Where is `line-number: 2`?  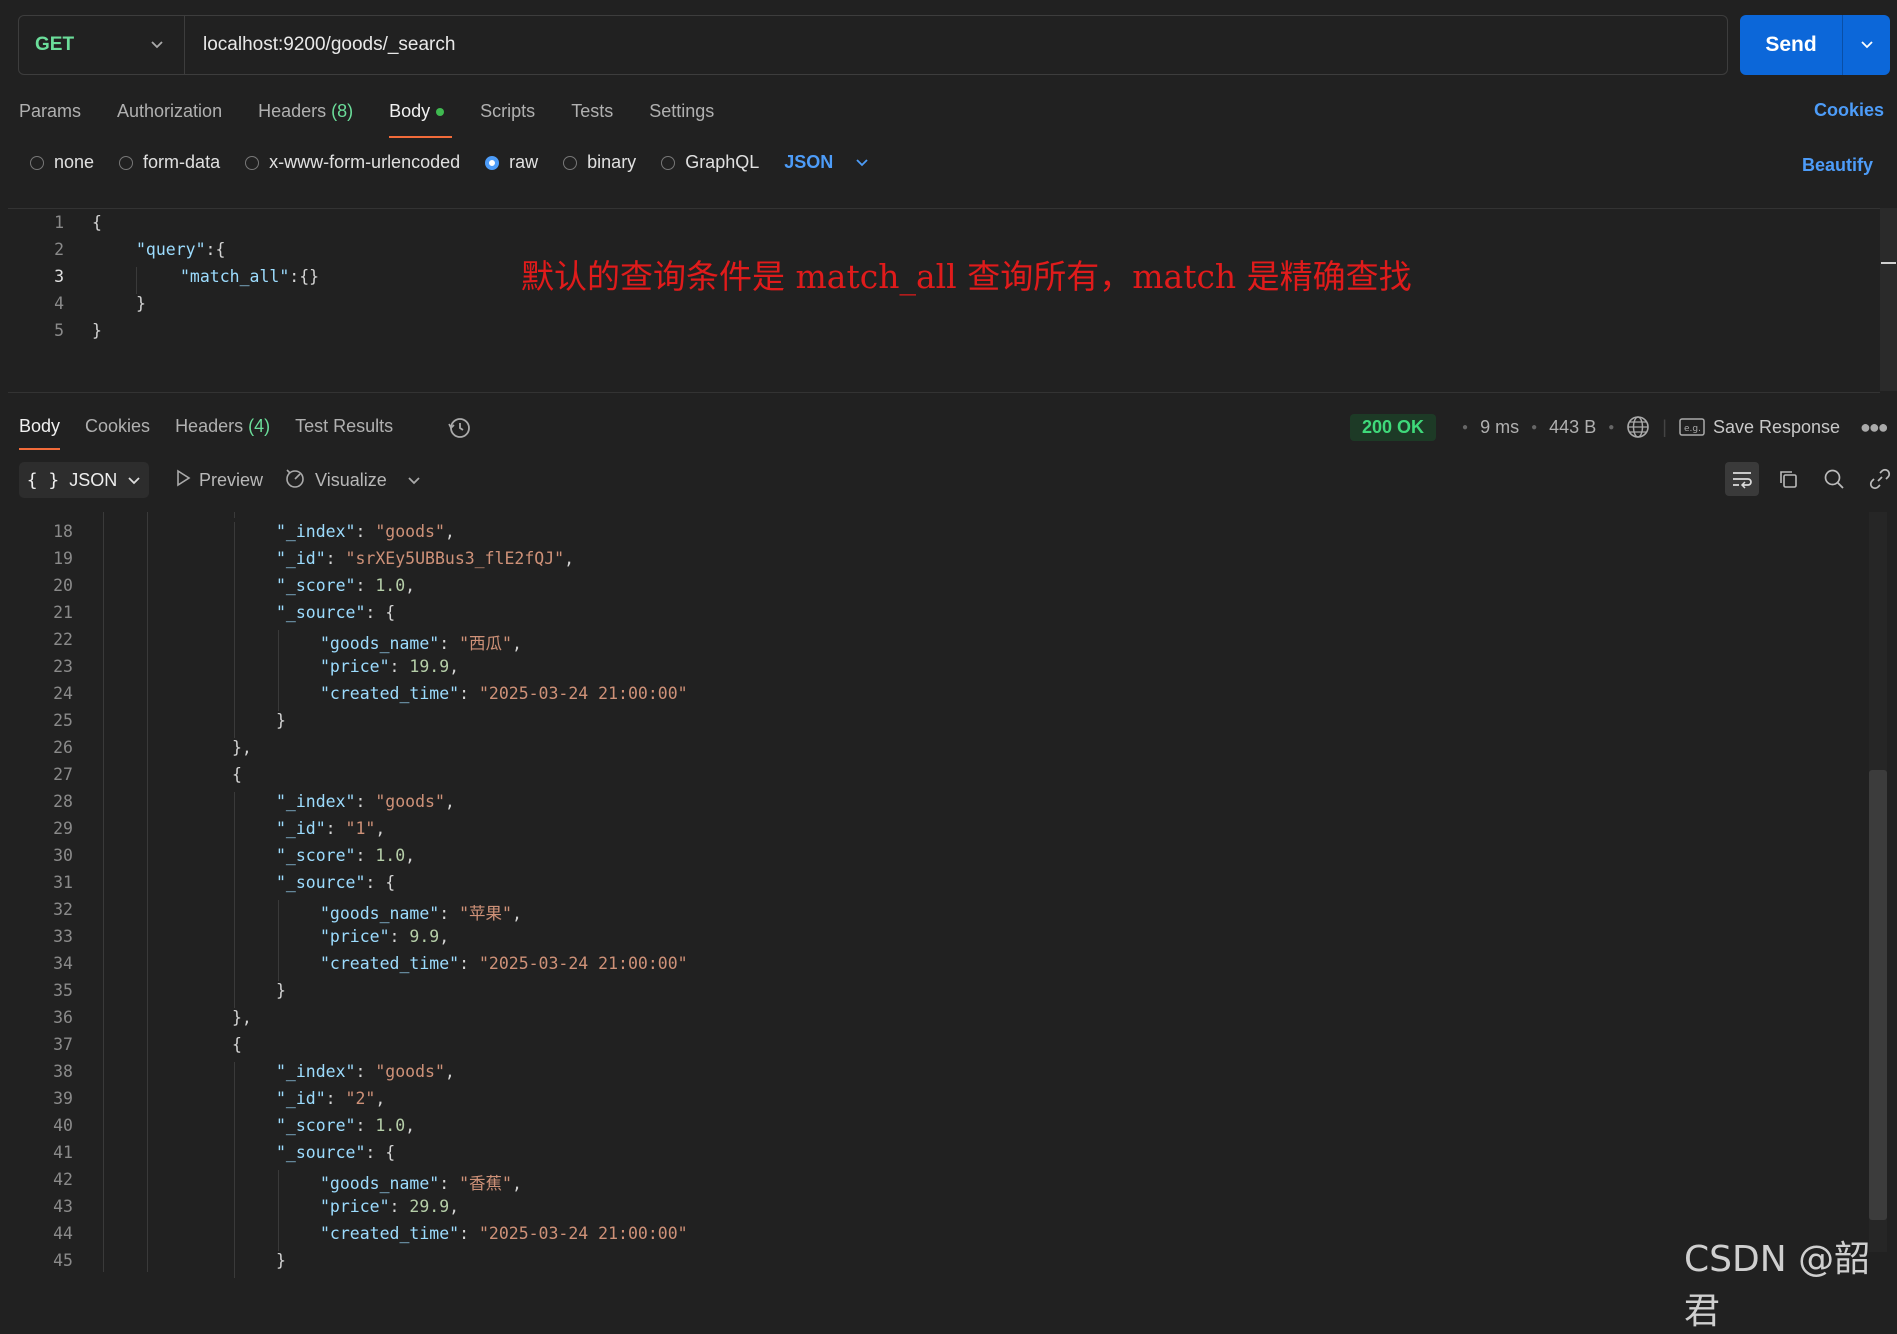
line-number: 2 is located at coordinates (59, 249).